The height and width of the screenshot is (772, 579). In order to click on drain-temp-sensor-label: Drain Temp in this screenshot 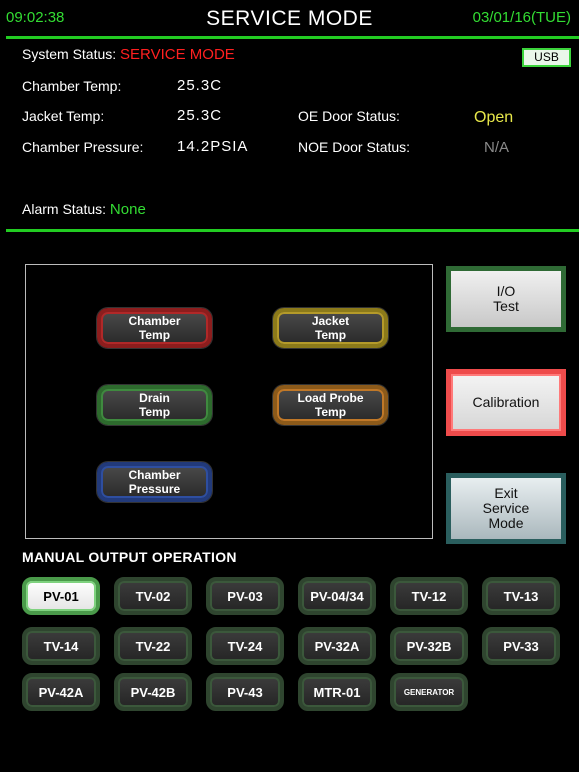, I will do `click(154, 405)`.